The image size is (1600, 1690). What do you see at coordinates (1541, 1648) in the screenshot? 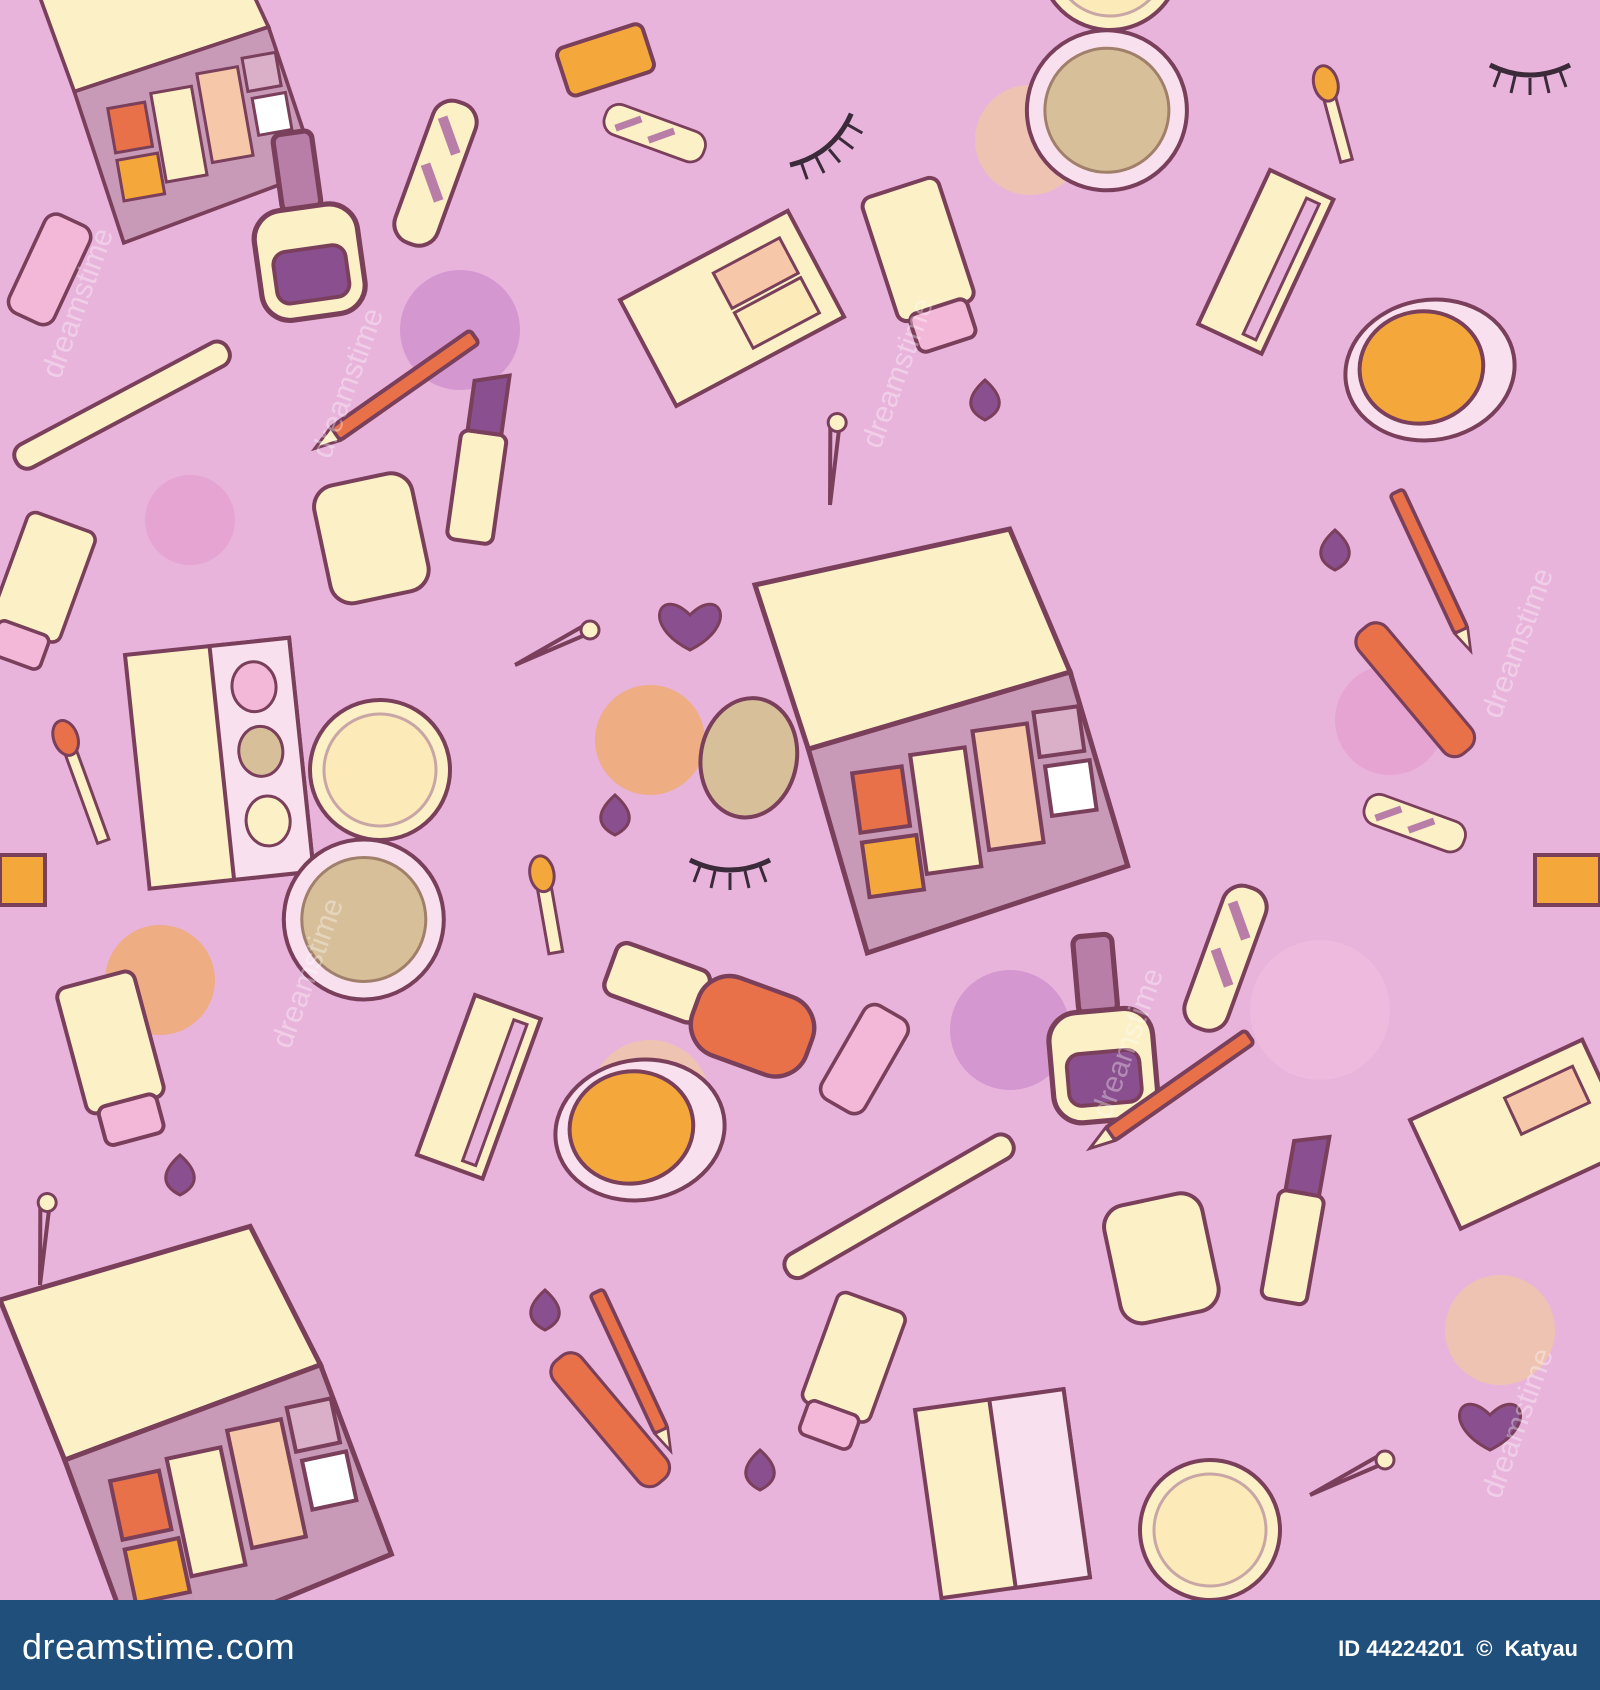
I see `author-name: Katyau` at bounding box center [1541, 1648].